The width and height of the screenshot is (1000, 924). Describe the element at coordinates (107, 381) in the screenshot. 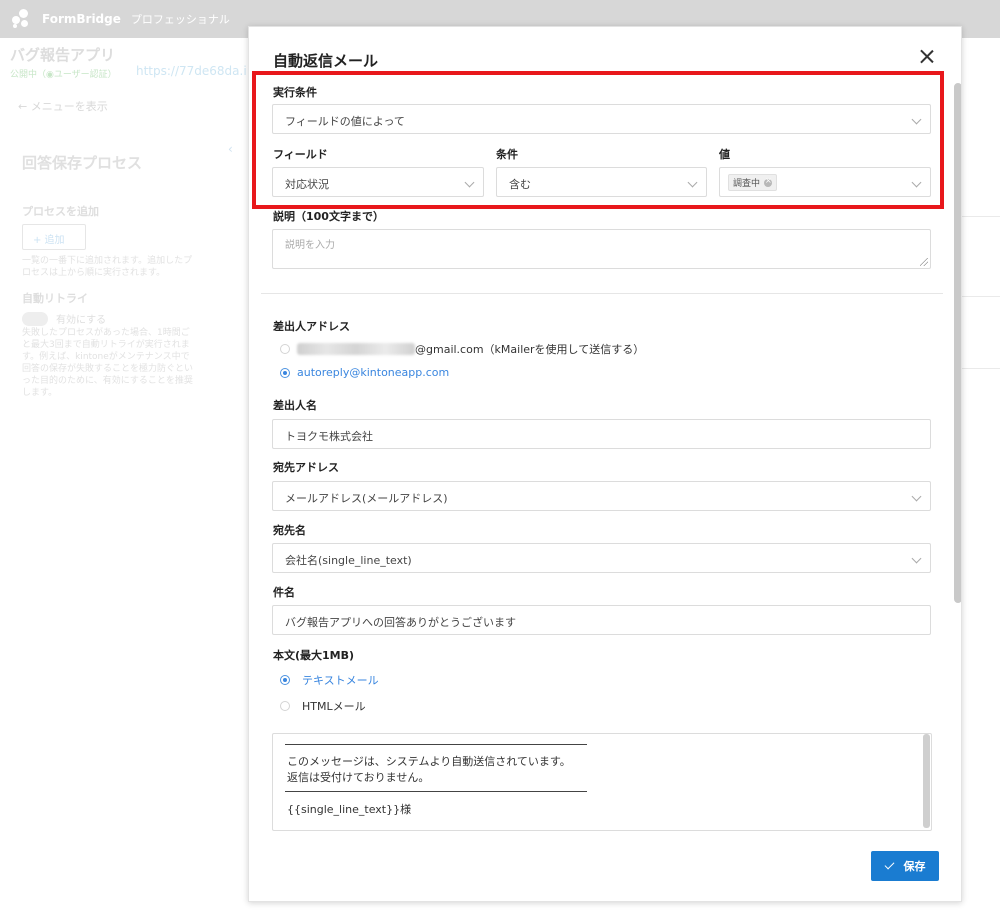

I see `retry-help-text-5: った目的のために、有効にすることを推奨` at that location.